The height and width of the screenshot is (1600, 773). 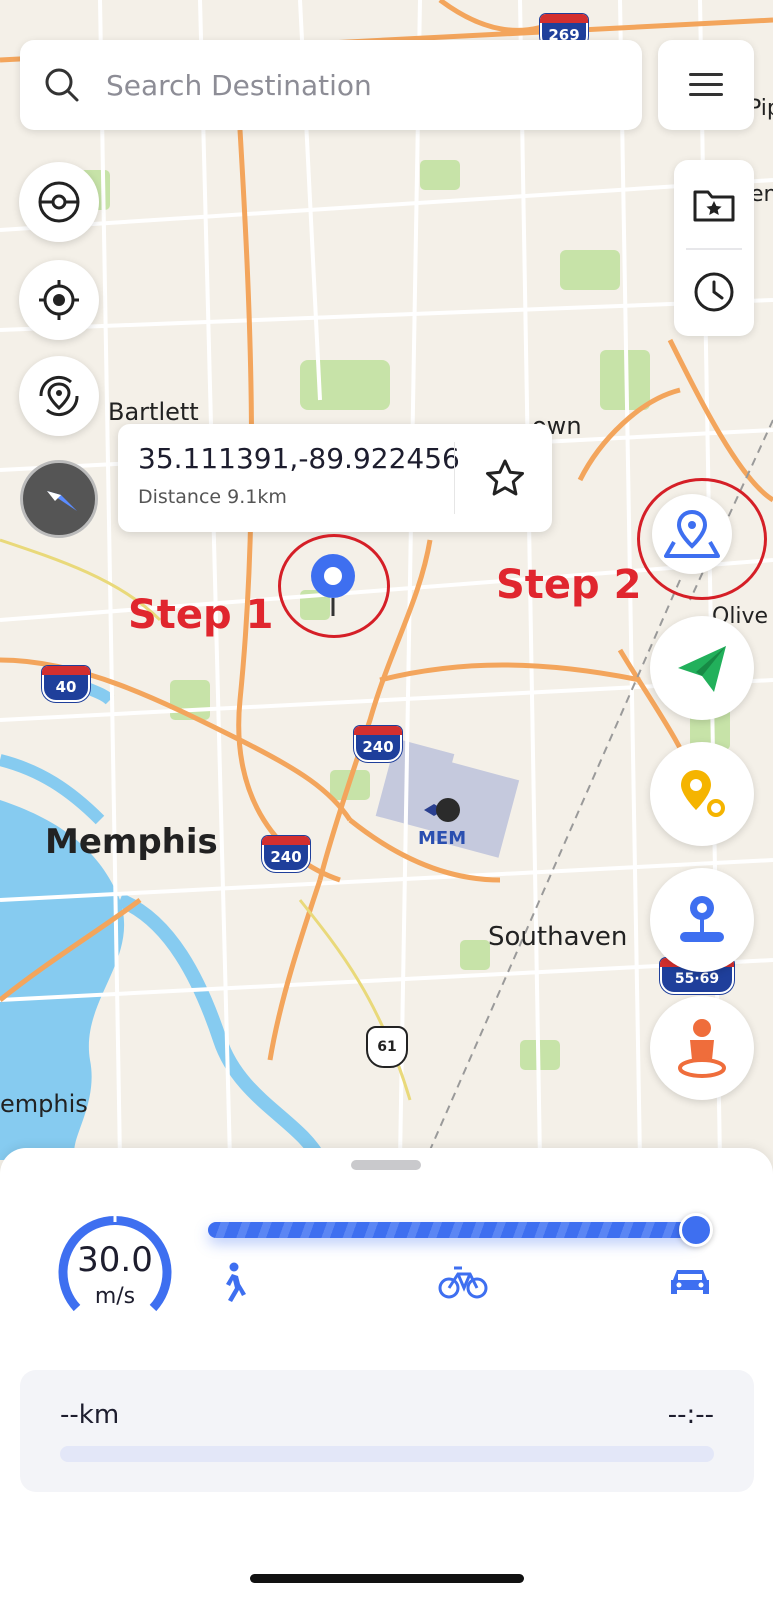 I want to click on walk-icon, so click(x=236, y=1282).